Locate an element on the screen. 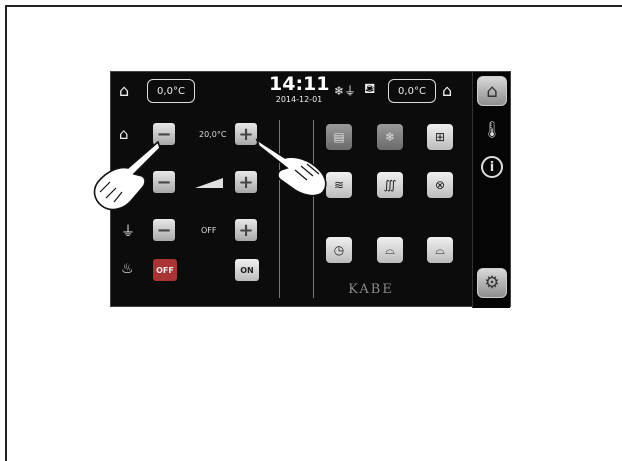  fan-level-indicator is located at coordinates (209, 183).